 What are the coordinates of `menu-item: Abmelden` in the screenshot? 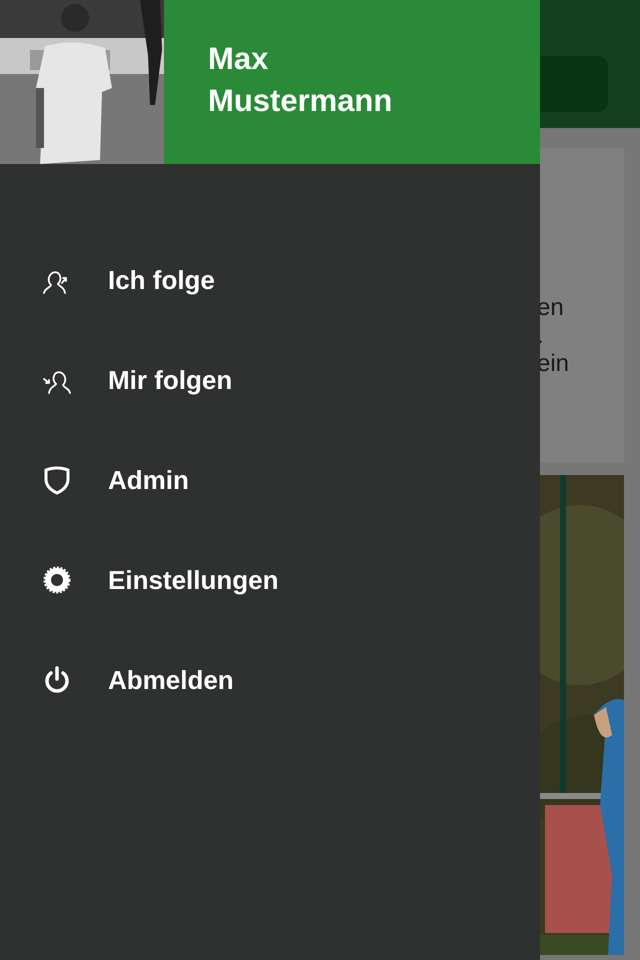 It's located at (270, 680).